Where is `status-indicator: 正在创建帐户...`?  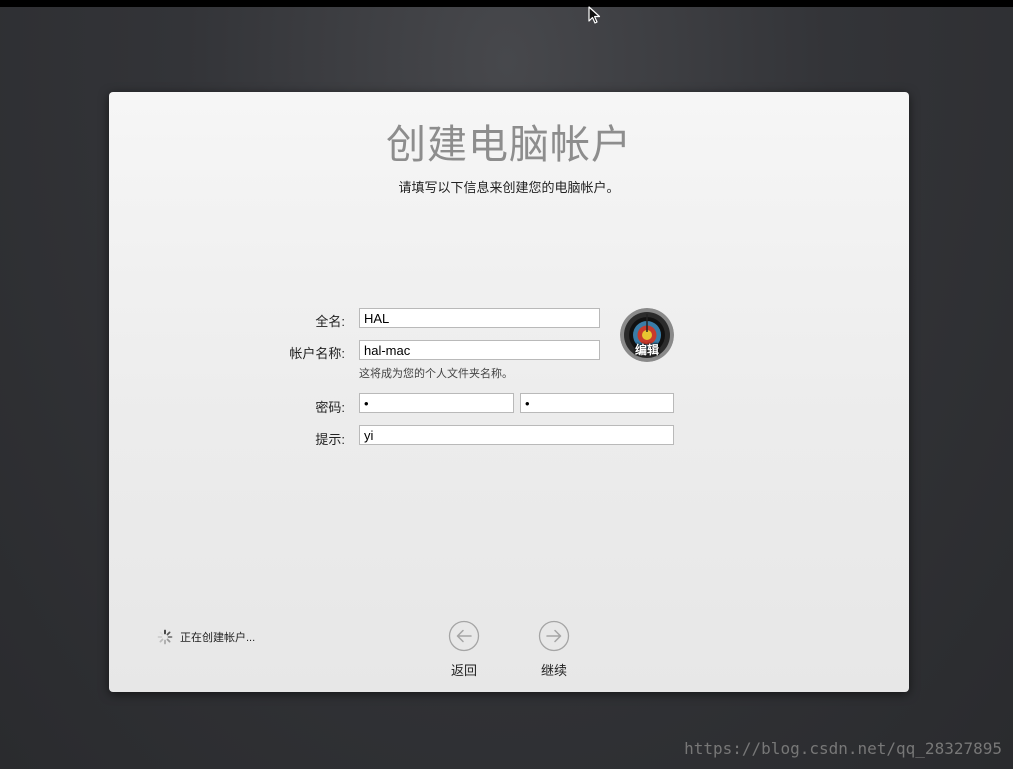
status-indicator: 正在创建帐户... is located at coordinates (206, 637).